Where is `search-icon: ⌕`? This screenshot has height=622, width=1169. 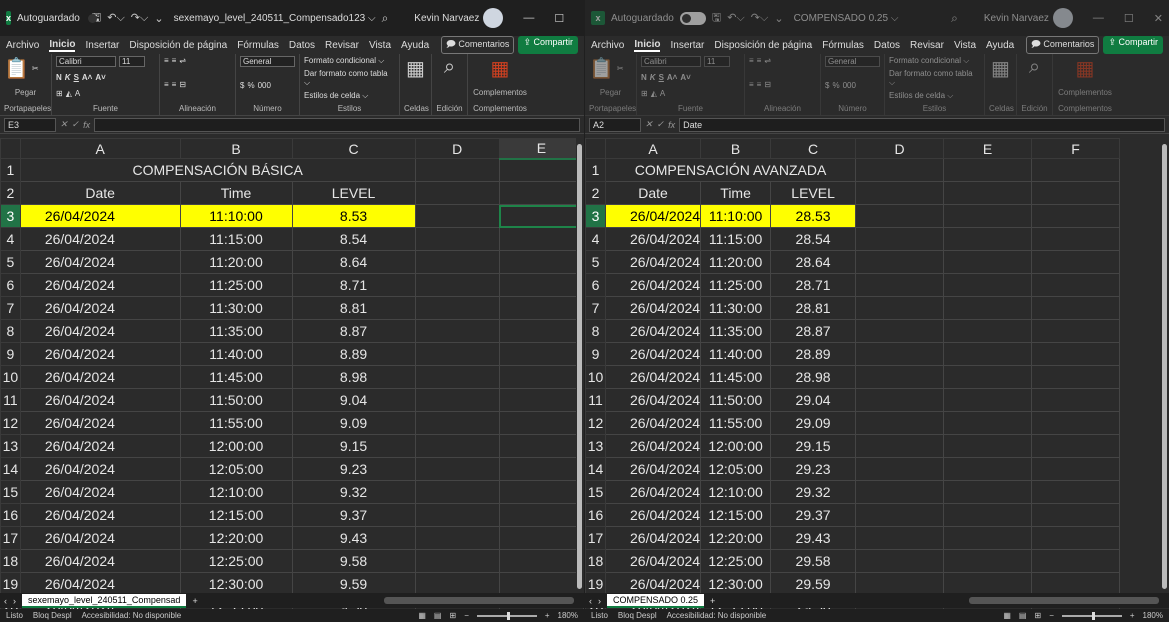
search-icon: ⌕ is located at coordinates (954, 18).